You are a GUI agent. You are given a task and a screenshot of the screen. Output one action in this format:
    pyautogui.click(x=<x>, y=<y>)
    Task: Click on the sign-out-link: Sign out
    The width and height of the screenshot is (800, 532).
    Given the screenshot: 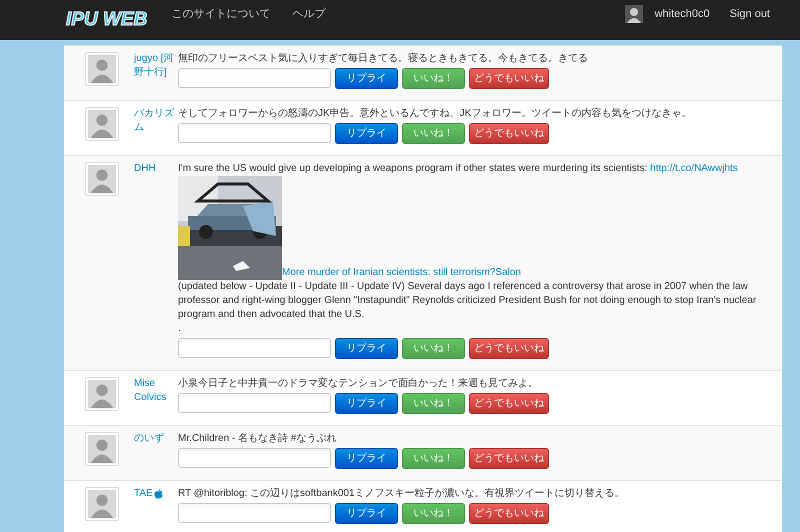 What is the action you would take?
    pyautogui.click(x=750, y=14)
    